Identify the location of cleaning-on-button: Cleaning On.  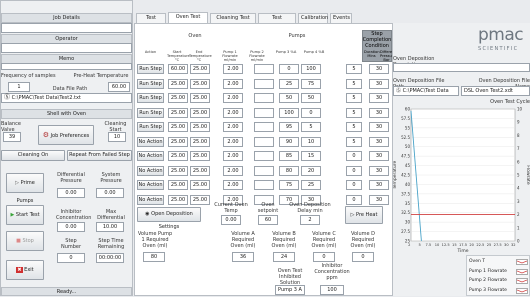
(33, 155).